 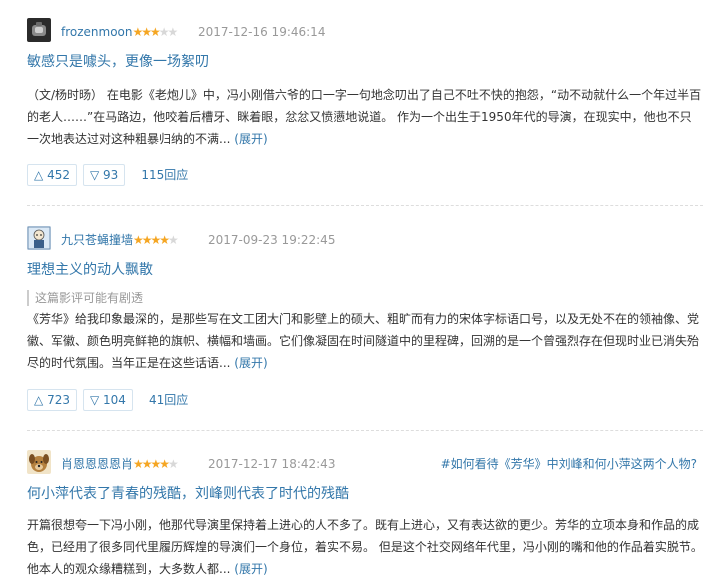 What do you see at coordinates (262, 32) in the screenshot?
I see `review-time: 2017-12-16 19:46:14` at bounding box center [262, 32].